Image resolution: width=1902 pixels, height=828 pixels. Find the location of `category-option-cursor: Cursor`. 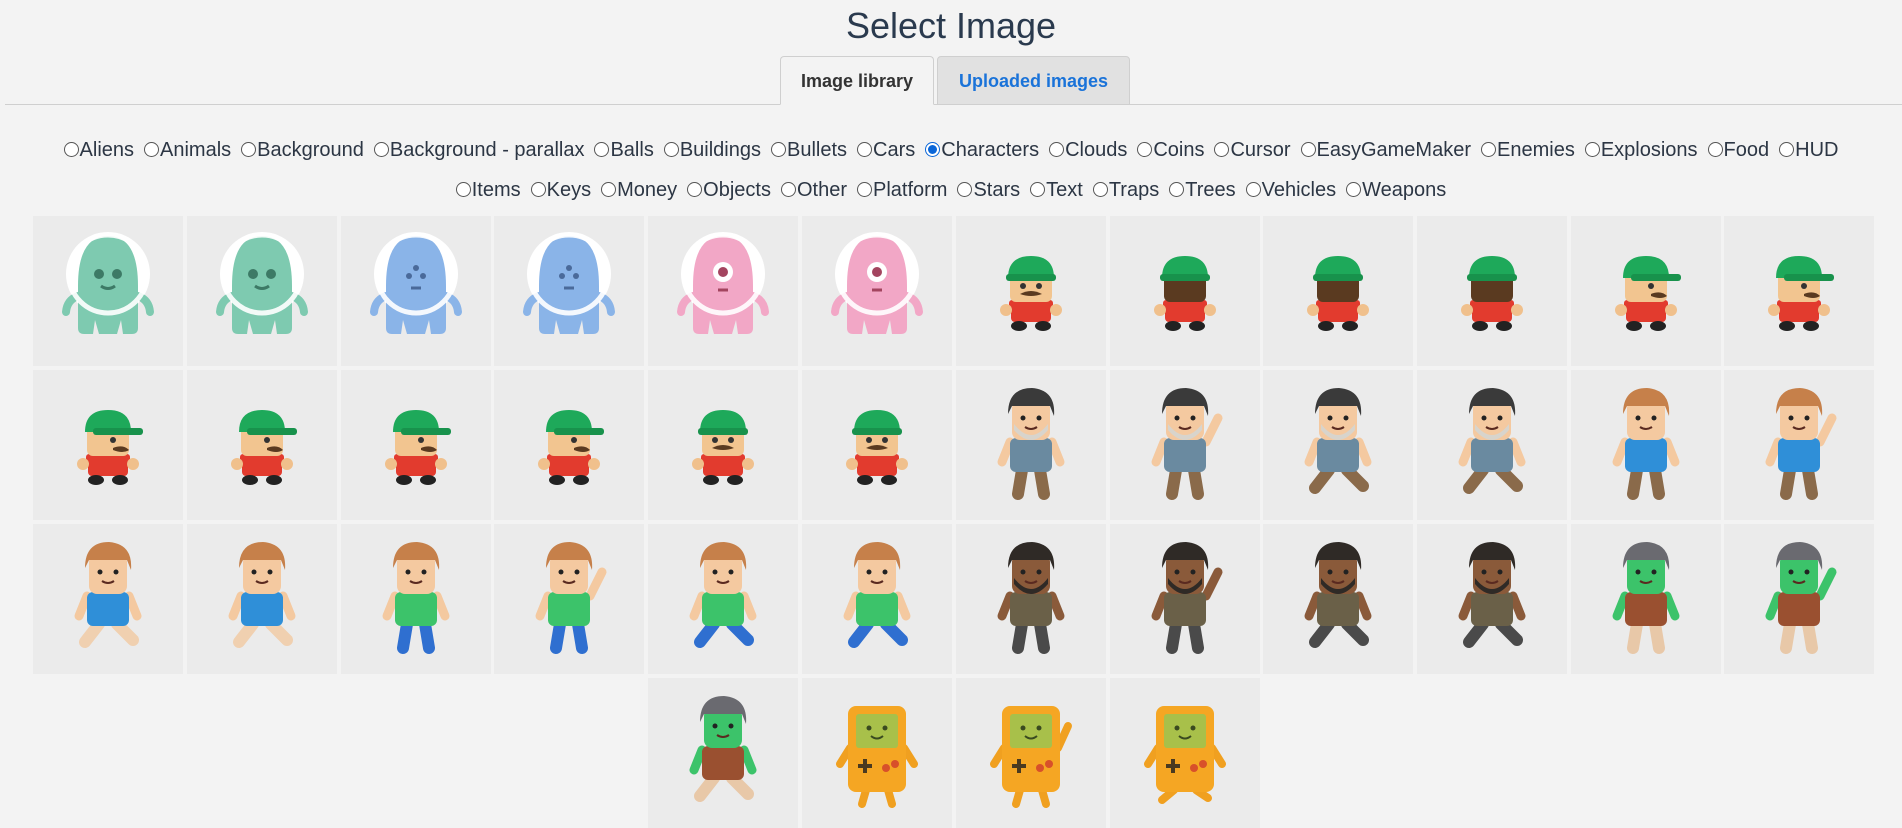

category-option-cursor: Cursor is located at coordinates (1252, 150).